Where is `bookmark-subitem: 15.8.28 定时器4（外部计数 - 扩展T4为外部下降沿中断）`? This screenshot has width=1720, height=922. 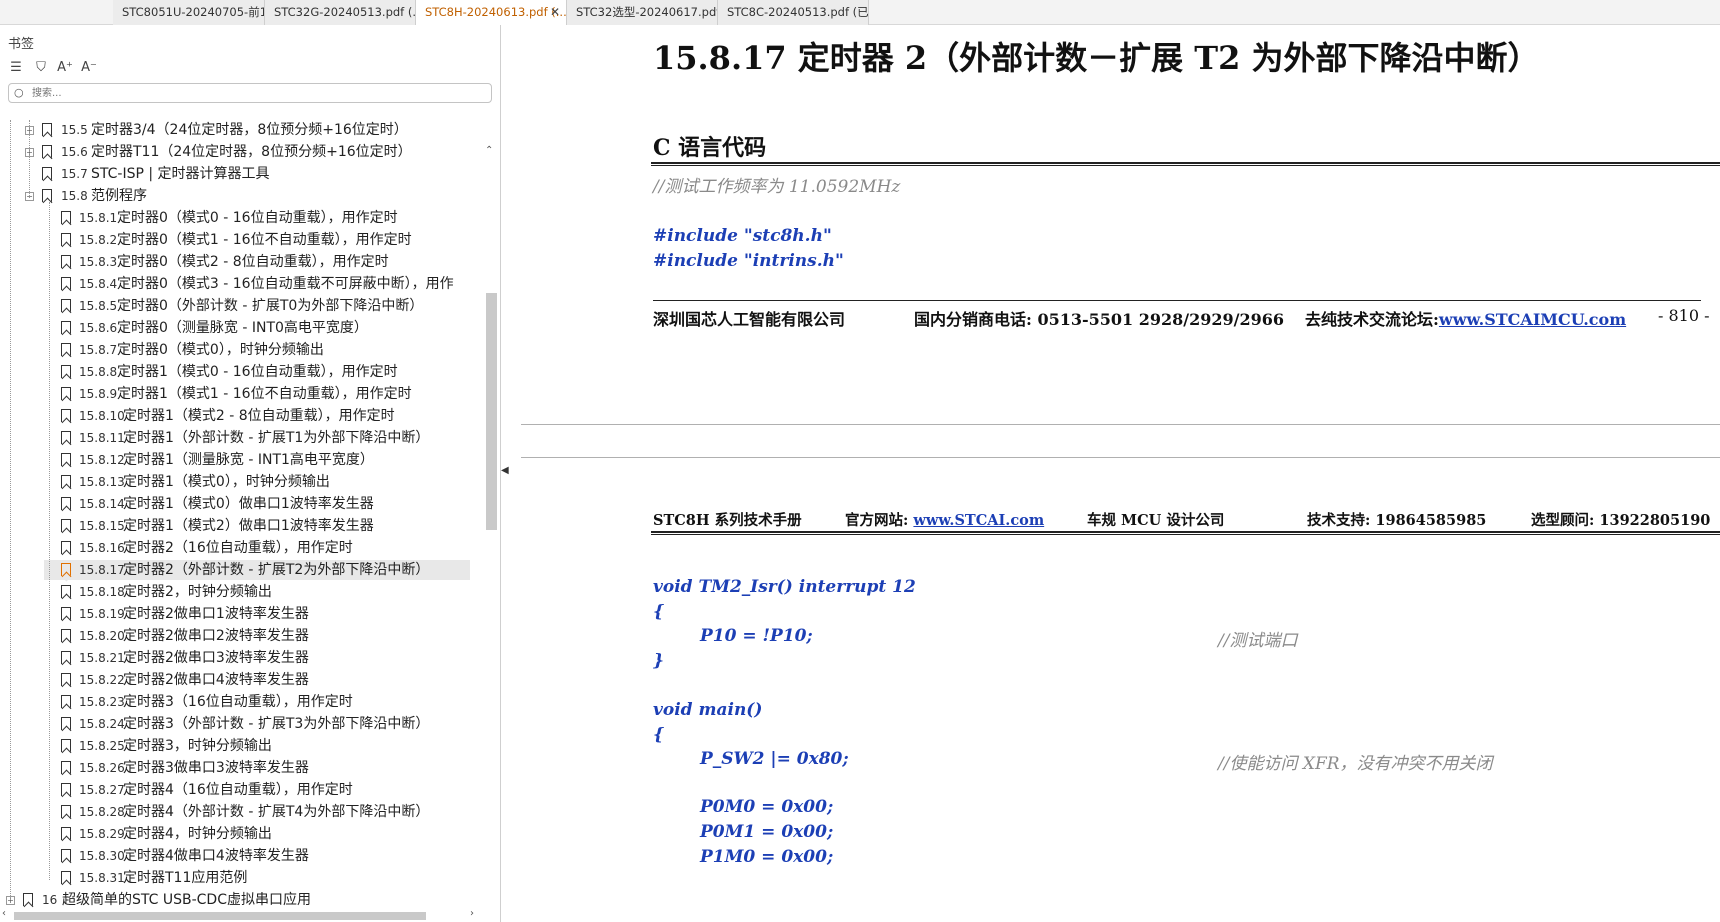
bookmark-subitem: 15.8.28 定时器4（外部计数 - 扩展T4为外部下降沿中断） is located at coordinates (235, 812).